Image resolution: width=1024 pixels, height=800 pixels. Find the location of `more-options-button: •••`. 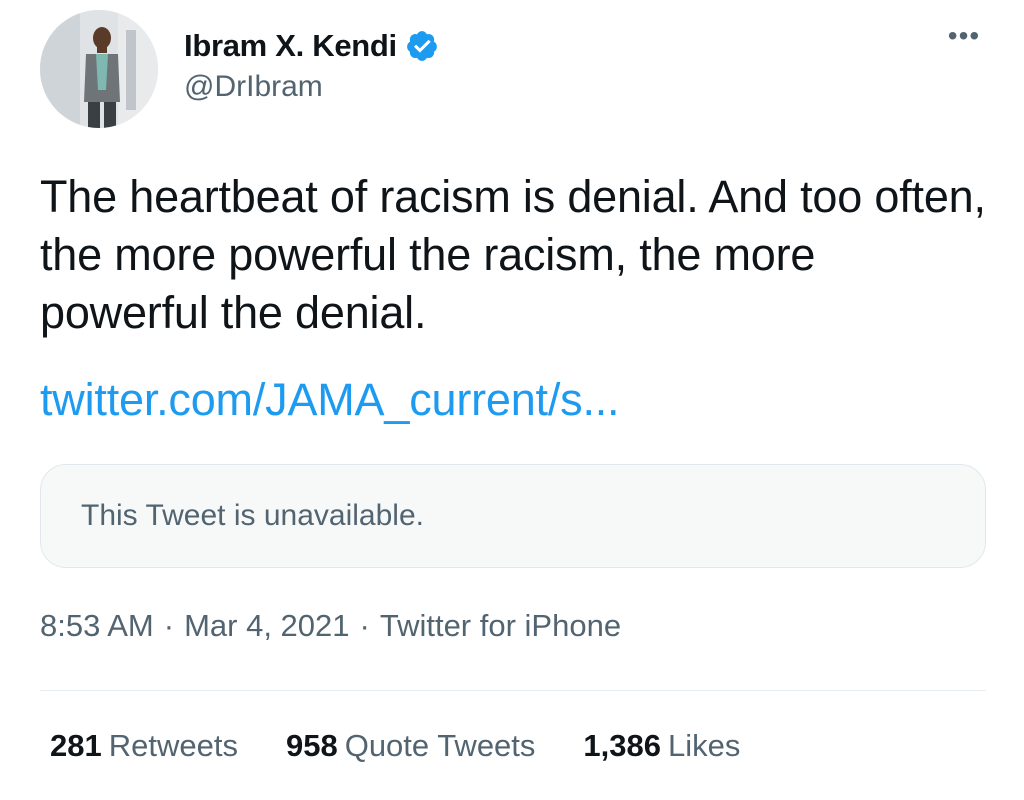

more-options-button: ••• is located at coordinates (964, 39).